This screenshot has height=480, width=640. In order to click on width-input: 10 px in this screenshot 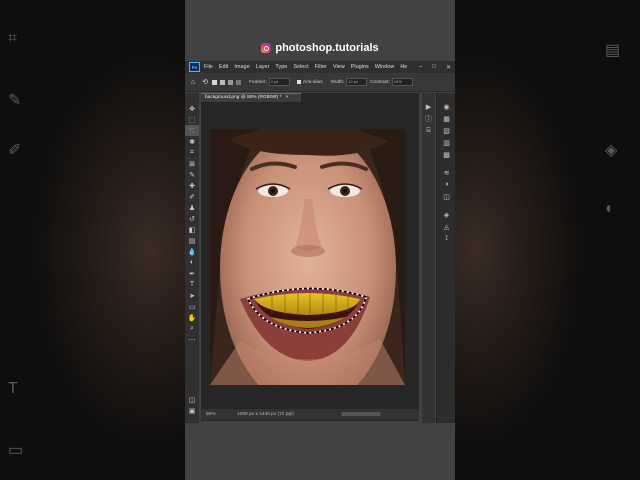, I will do `click(357, 82)`.